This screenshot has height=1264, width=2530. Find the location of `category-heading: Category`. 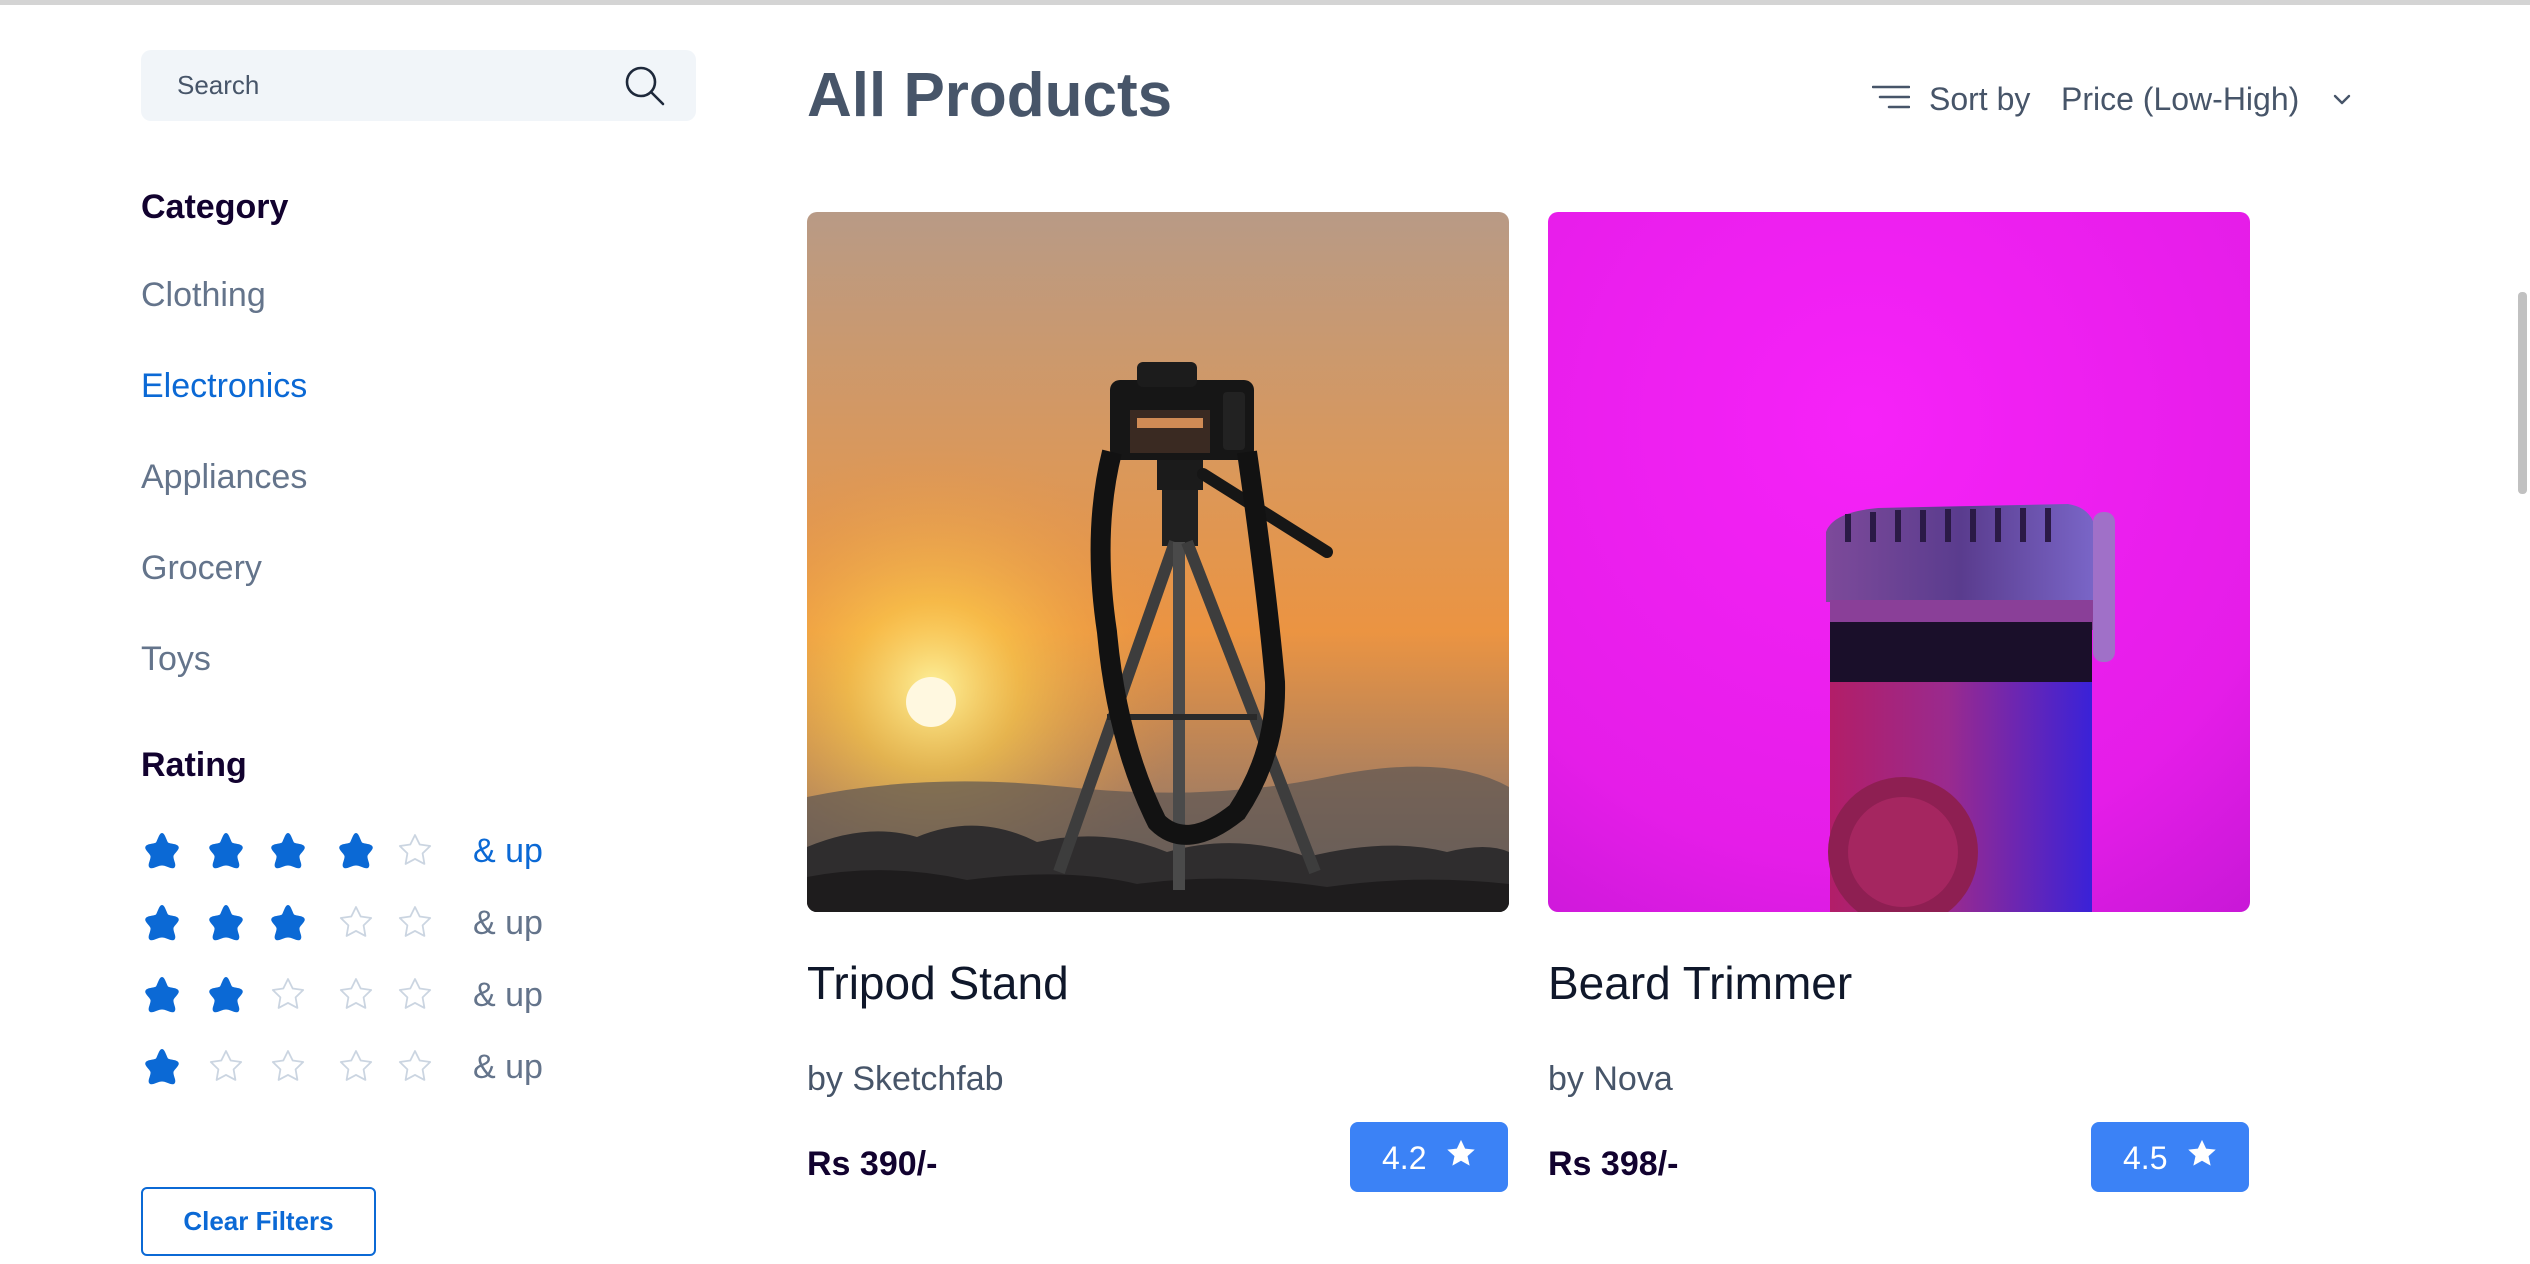

category-heading: Category is located at coordinates (215, 207).